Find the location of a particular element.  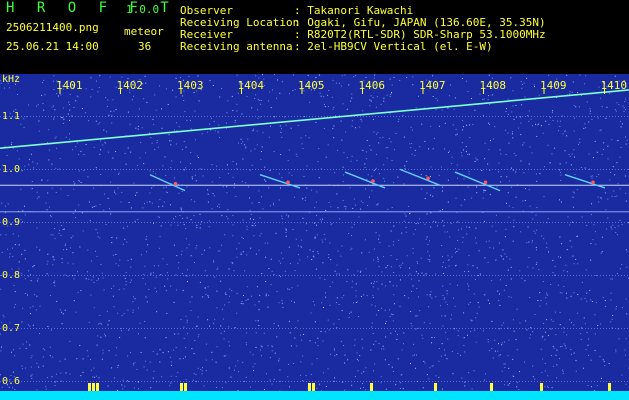

meteor-count: 36 is located at coordinates (145, 46).